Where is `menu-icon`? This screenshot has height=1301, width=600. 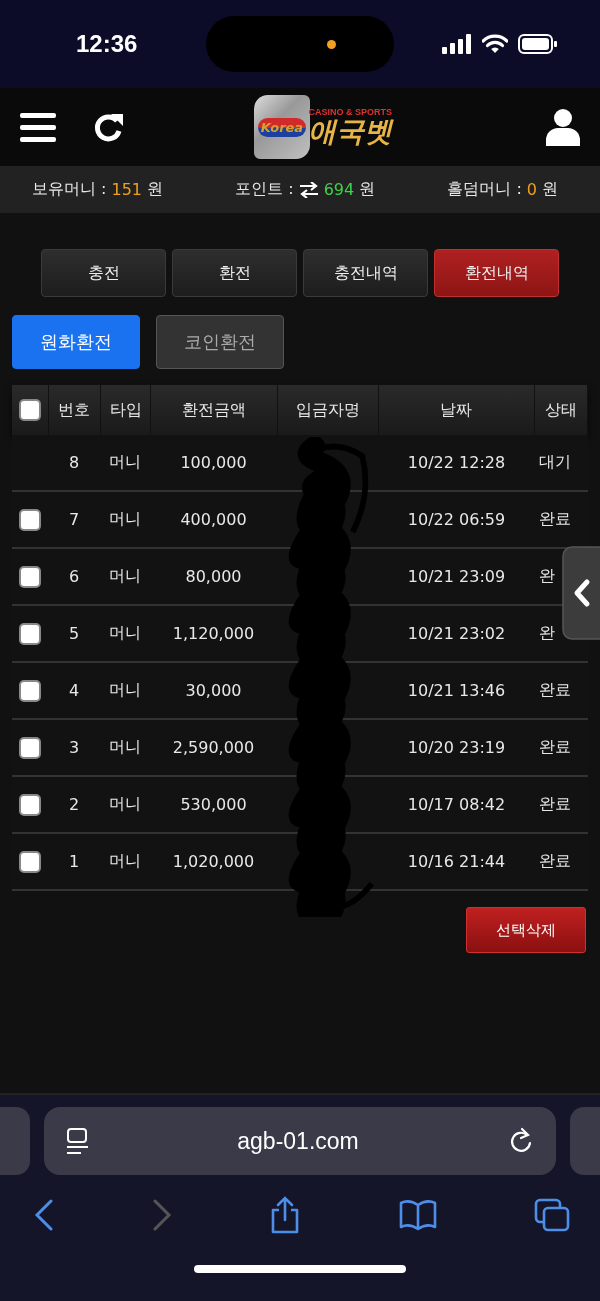
menu-icon is located at coordinates (38, 127).